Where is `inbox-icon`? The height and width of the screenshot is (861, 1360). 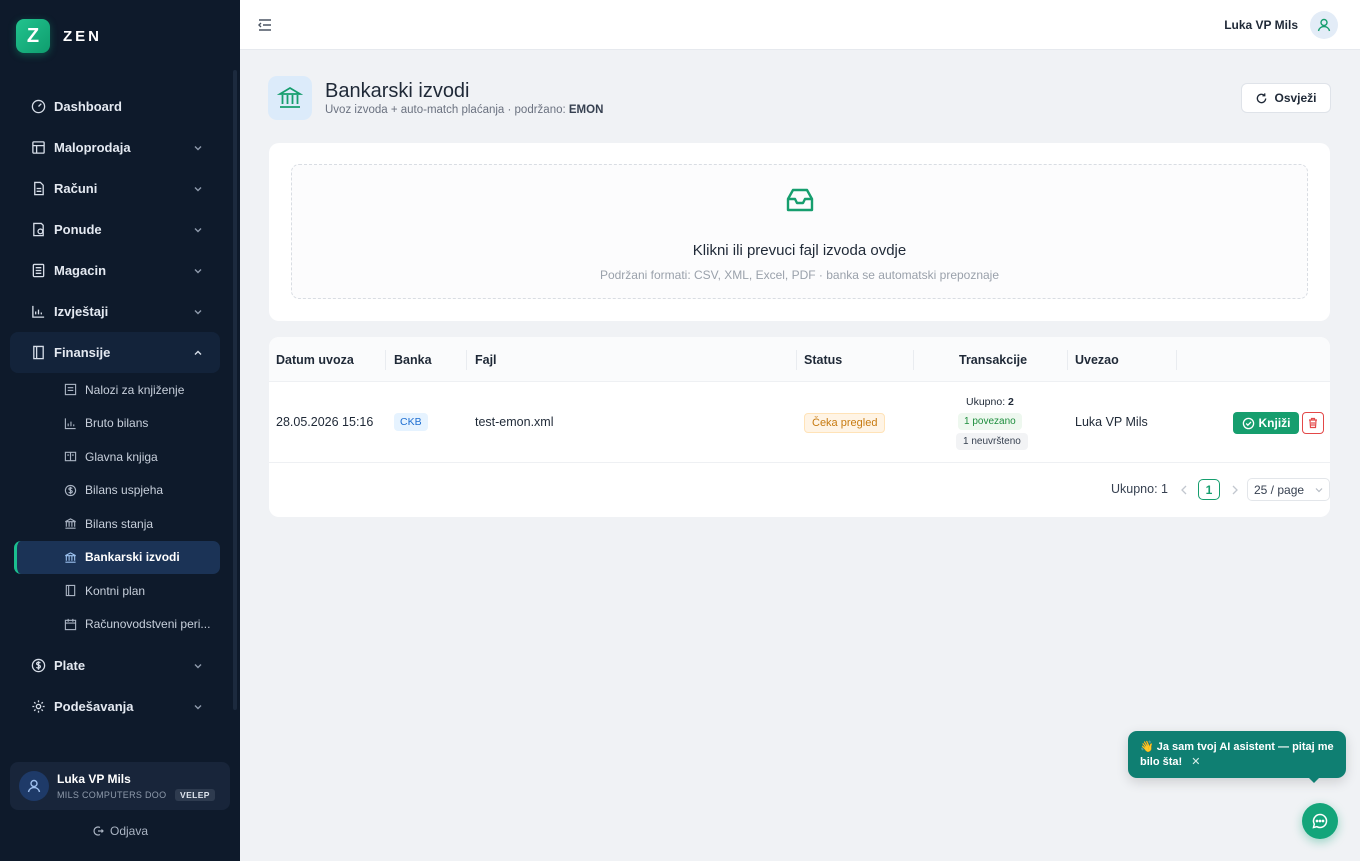 inbox-icon is located at coordinates (800, 200).